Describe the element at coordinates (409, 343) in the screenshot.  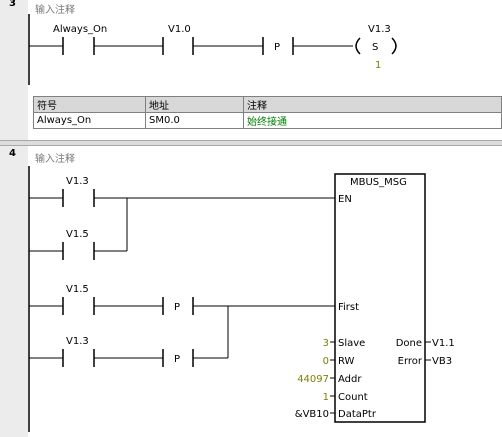
I see `block-output-label: Done` at that location.